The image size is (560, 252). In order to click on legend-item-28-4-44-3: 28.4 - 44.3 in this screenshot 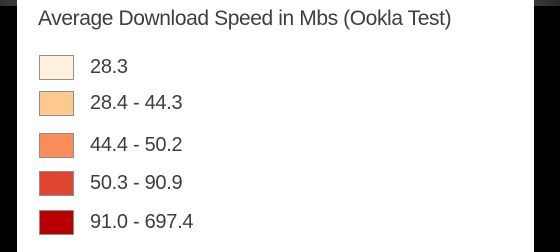, I will do `click(111, 103)`.